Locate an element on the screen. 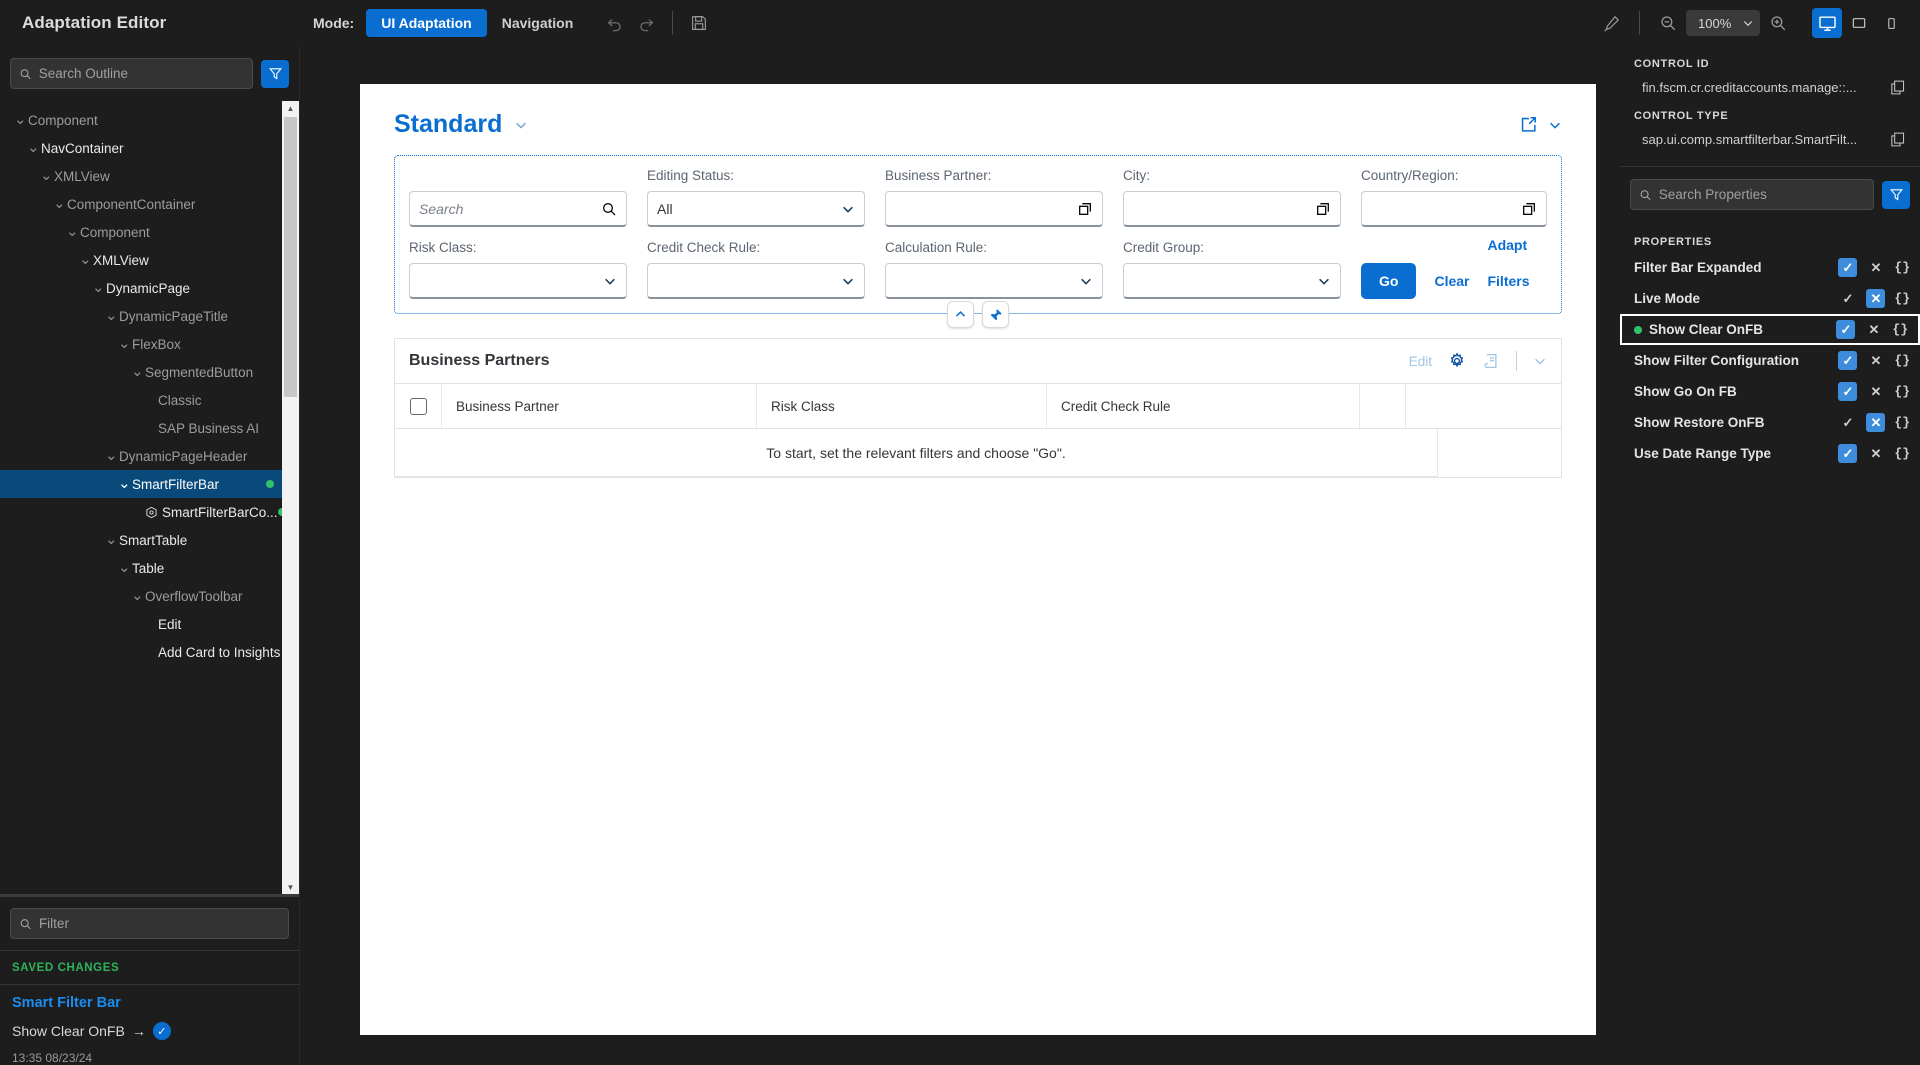  tree-item-smarttable: ⌄ SmartTable is located at coordinates (141, 540).